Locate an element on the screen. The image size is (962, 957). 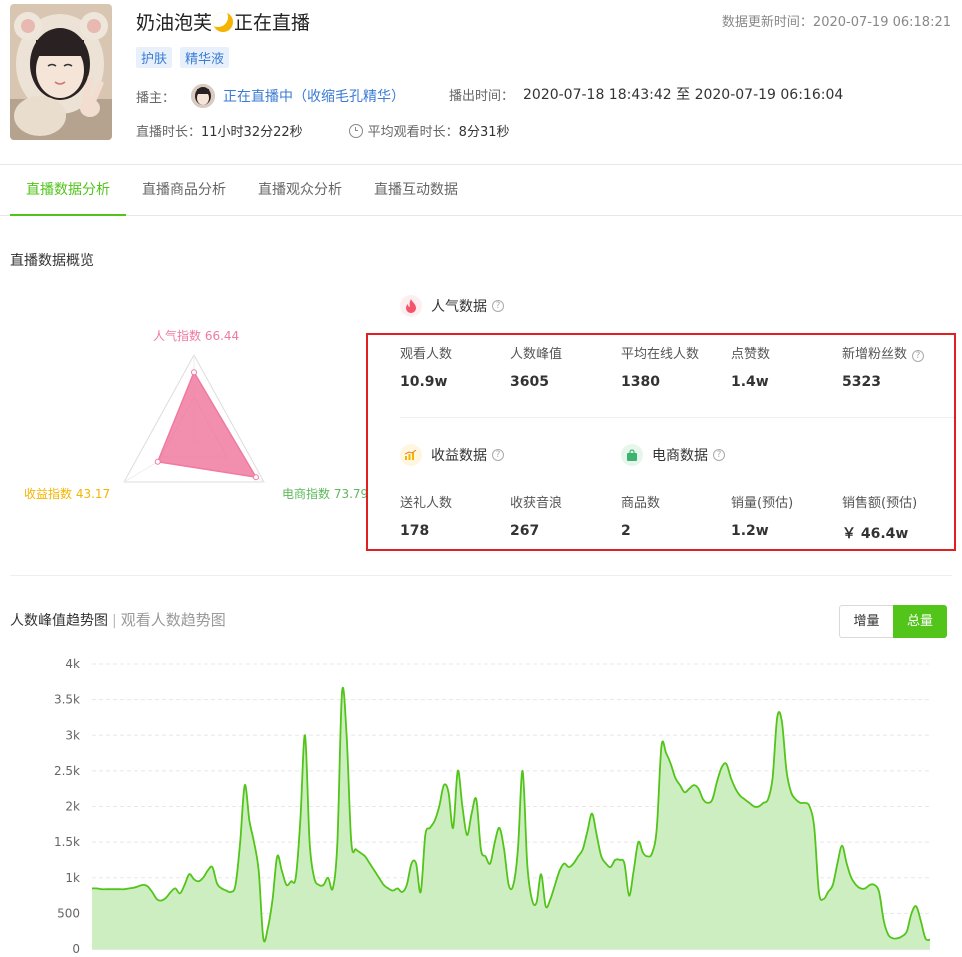
radar-point-popularity is located at coordinates (194, 372).